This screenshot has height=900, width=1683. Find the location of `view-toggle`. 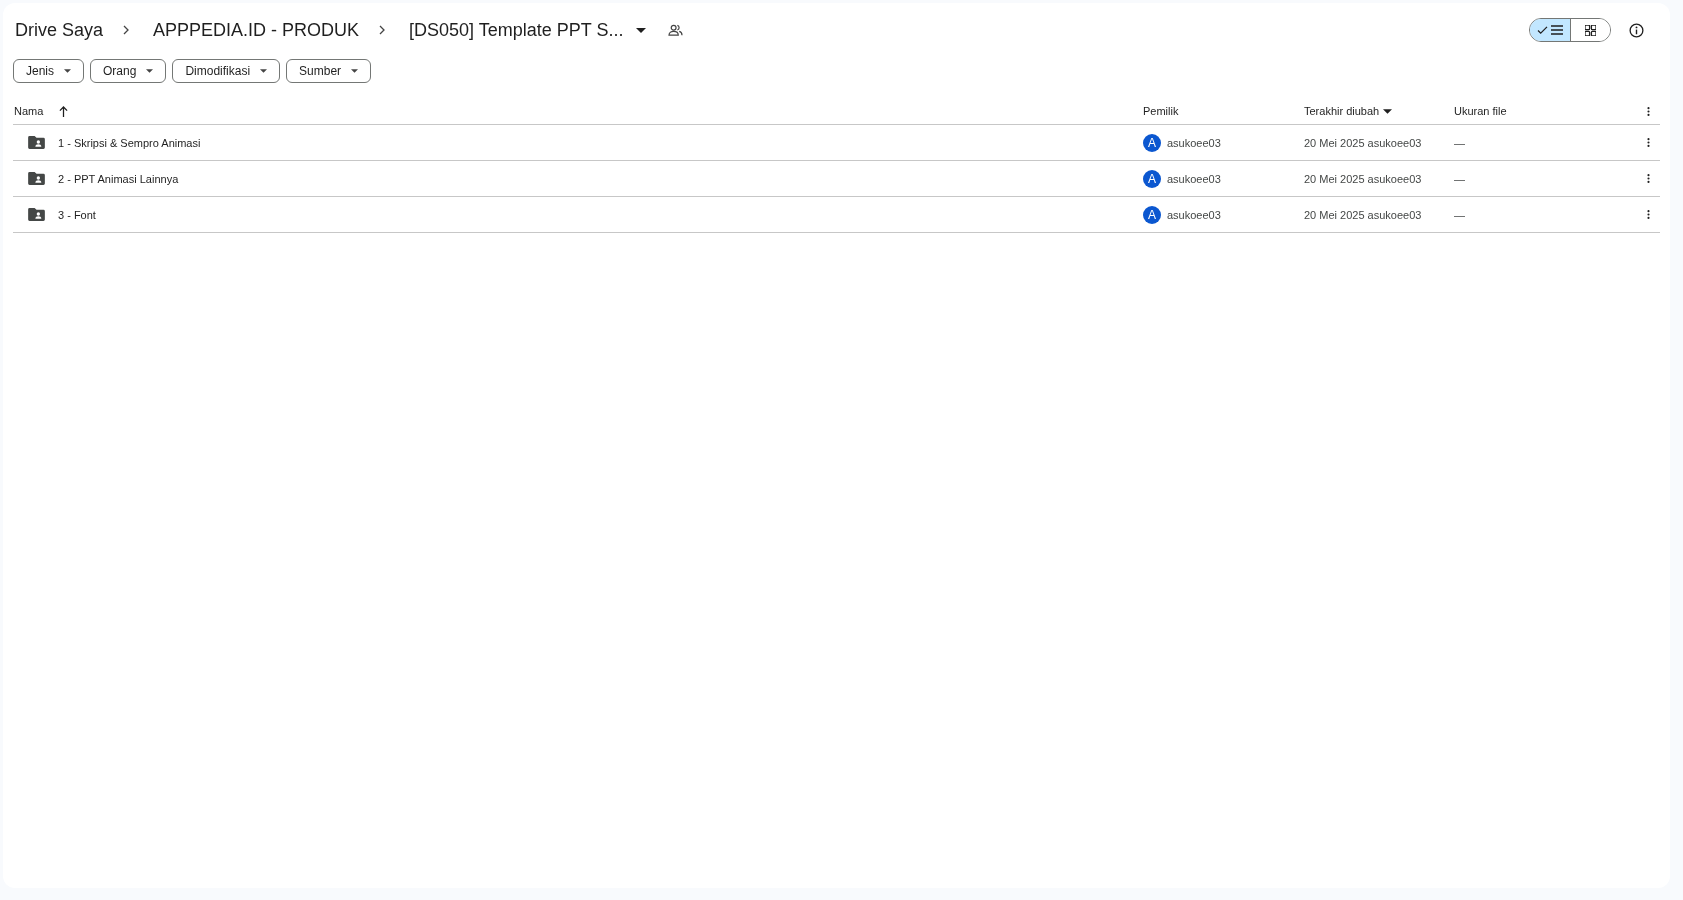

view-toggle is located at coordinates (1570, 30).